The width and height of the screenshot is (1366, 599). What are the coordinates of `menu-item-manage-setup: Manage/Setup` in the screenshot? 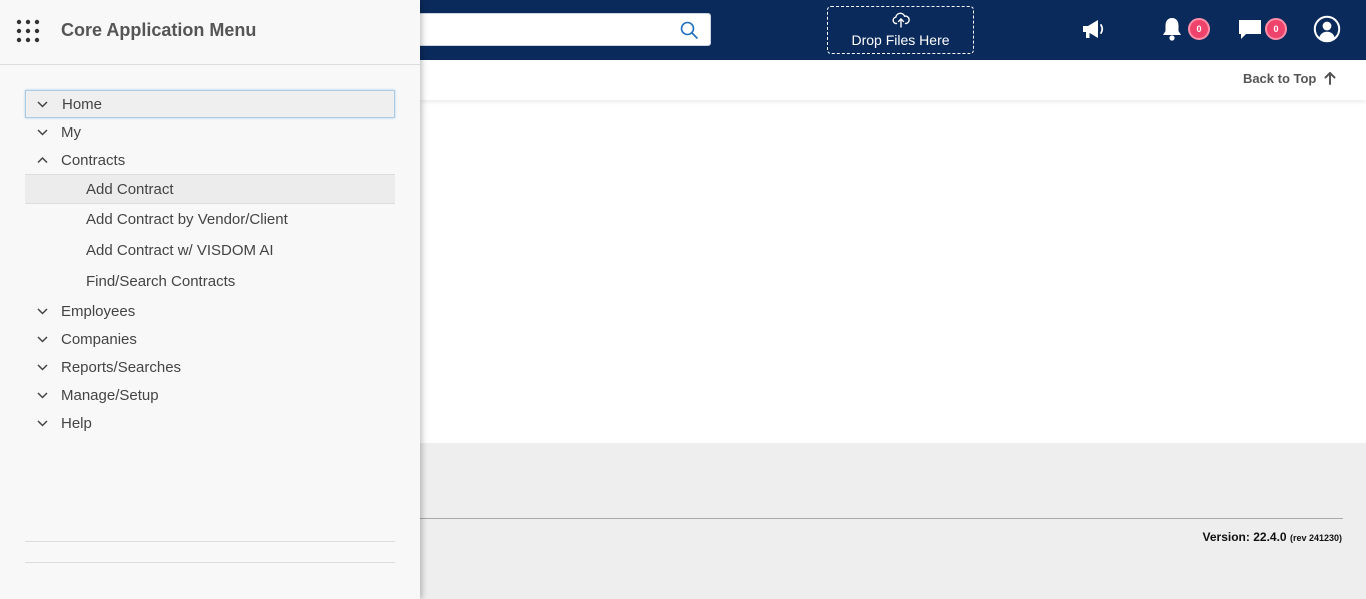 It's located at (210, 395).